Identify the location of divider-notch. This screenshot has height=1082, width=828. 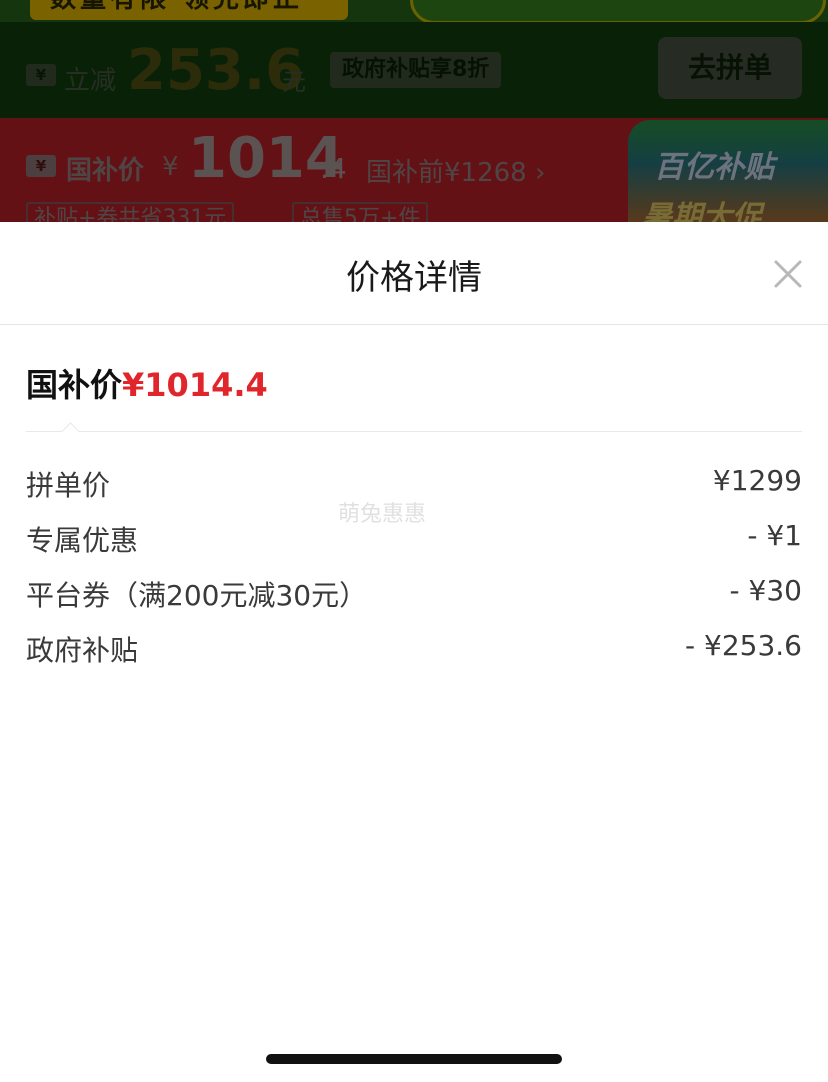
(70, 431).